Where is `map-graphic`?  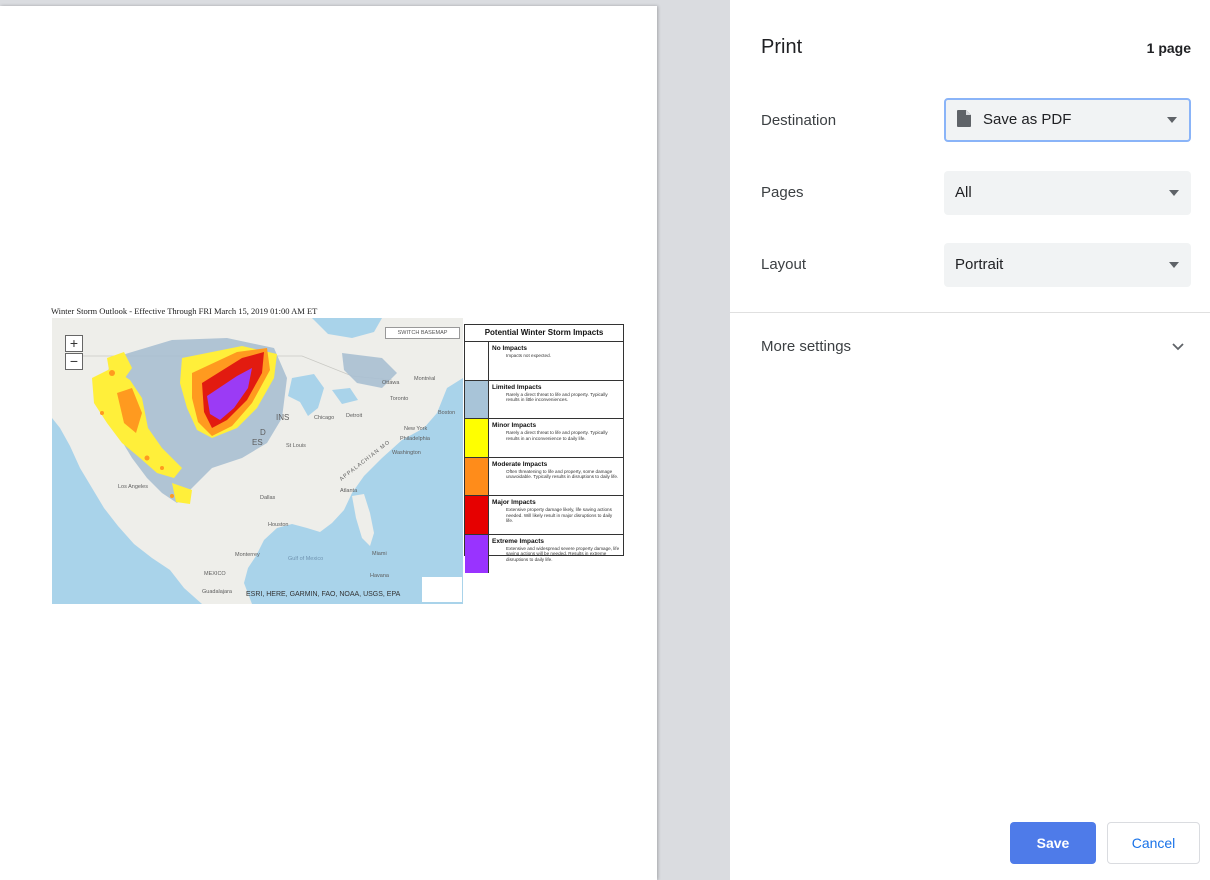
map-graphic is located at coordinates (257, 461).